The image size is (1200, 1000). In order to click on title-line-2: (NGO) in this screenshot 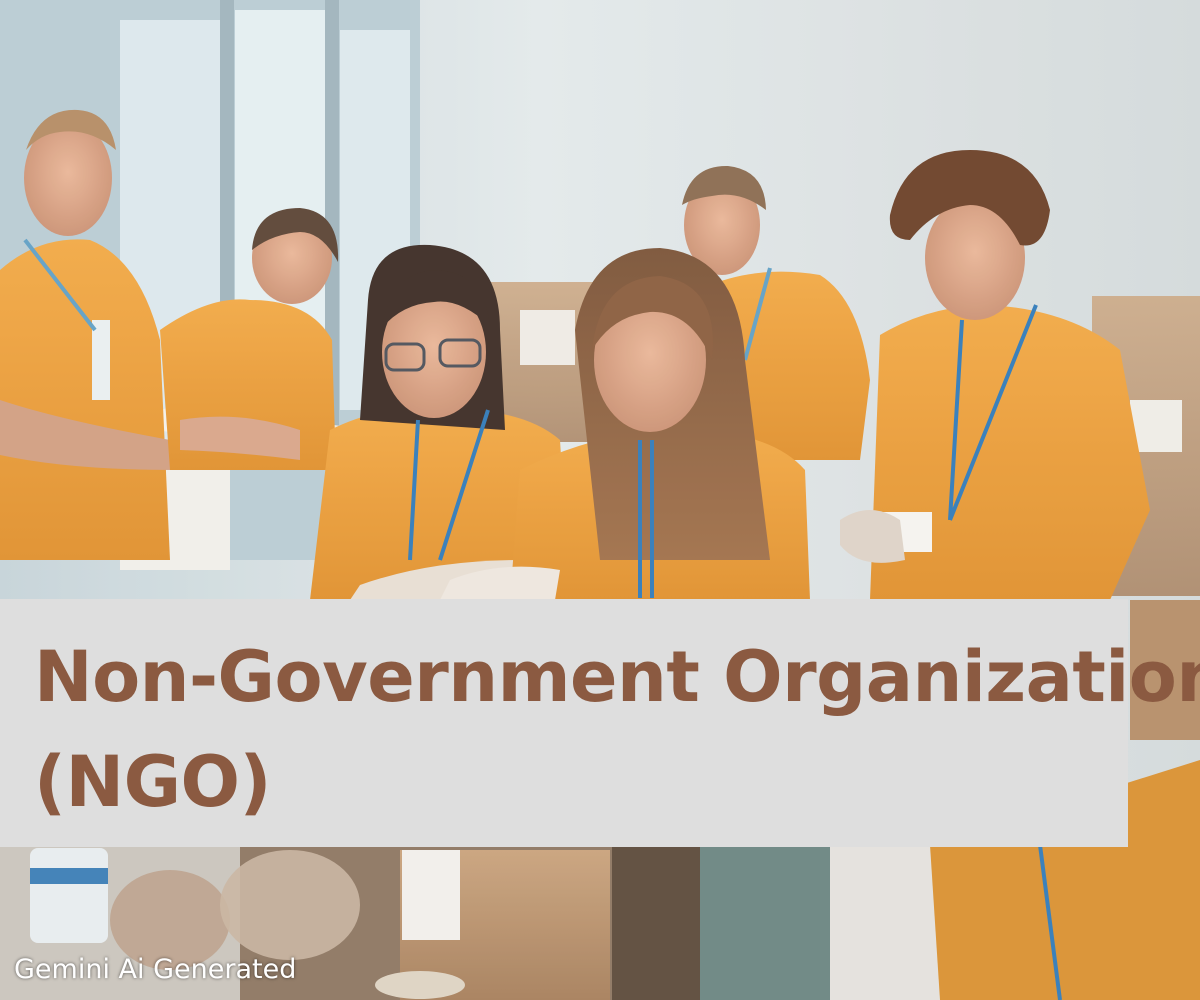, I will do `click(153, 782)`.